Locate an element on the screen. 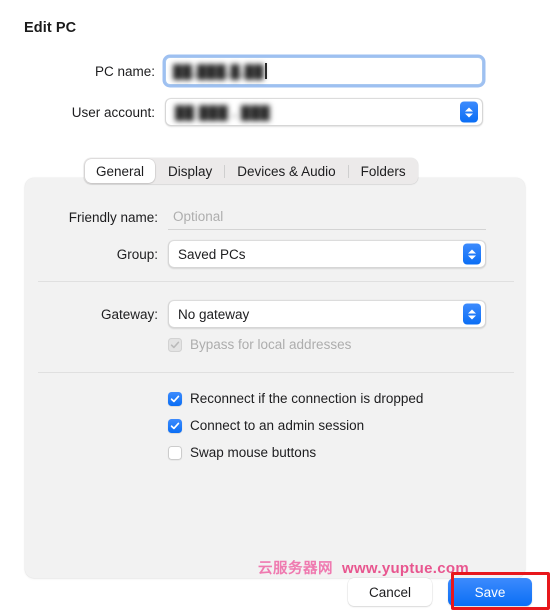  dialog-footer: Cancel Save is located at coordinates (275, 594).